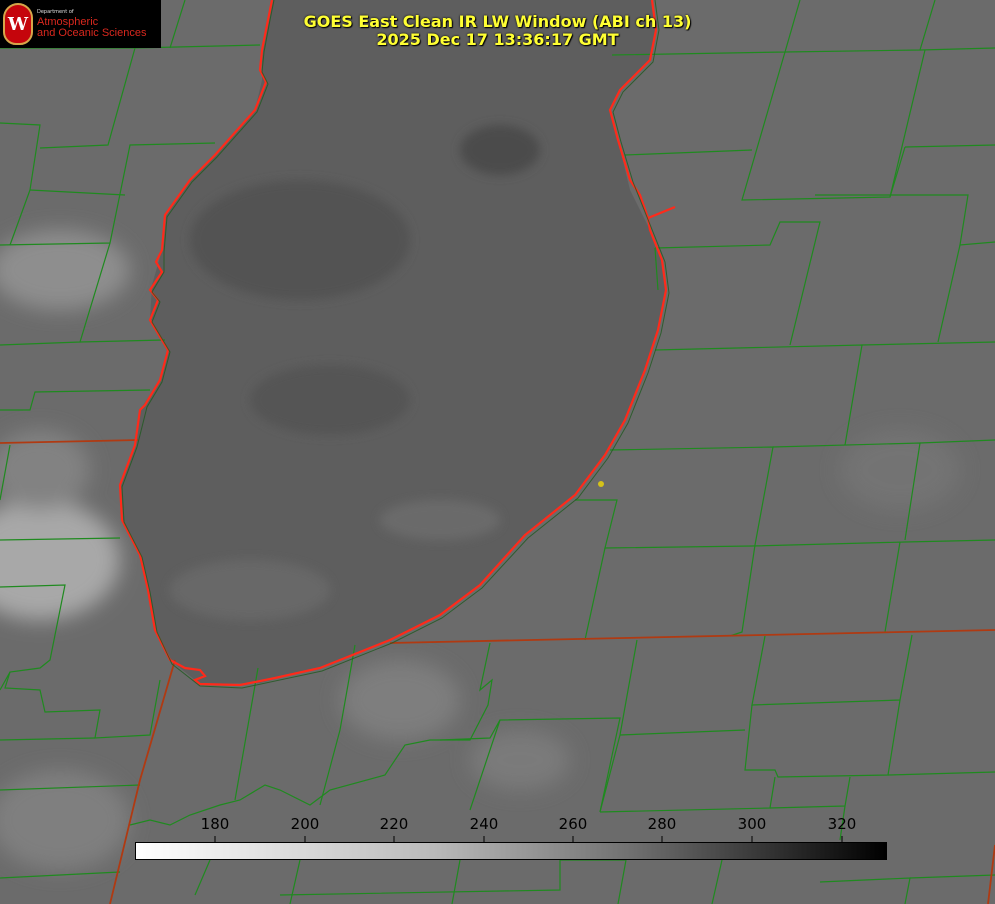 This screenshot has height=904, width=995. Describe the element at coordinates (497, 39) in the screenshot. I see `image-timestamp: 2025 Dec 17 13:36:17 GMT` at that location.